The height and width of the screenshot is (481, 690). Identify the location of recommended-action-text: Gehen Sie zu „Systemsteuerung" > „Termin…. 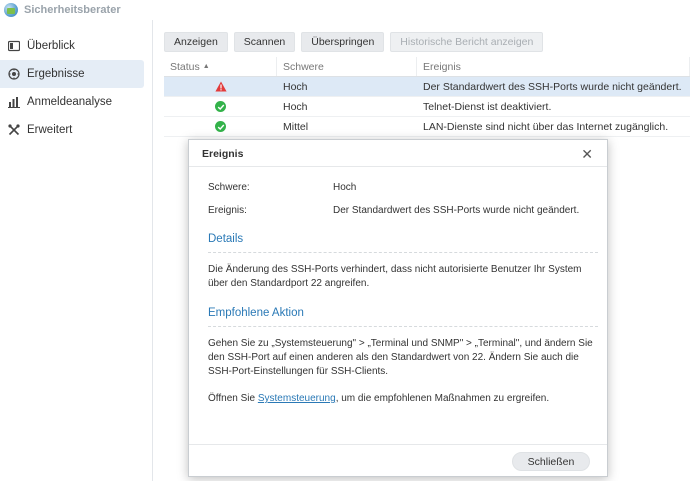
(400, 357).